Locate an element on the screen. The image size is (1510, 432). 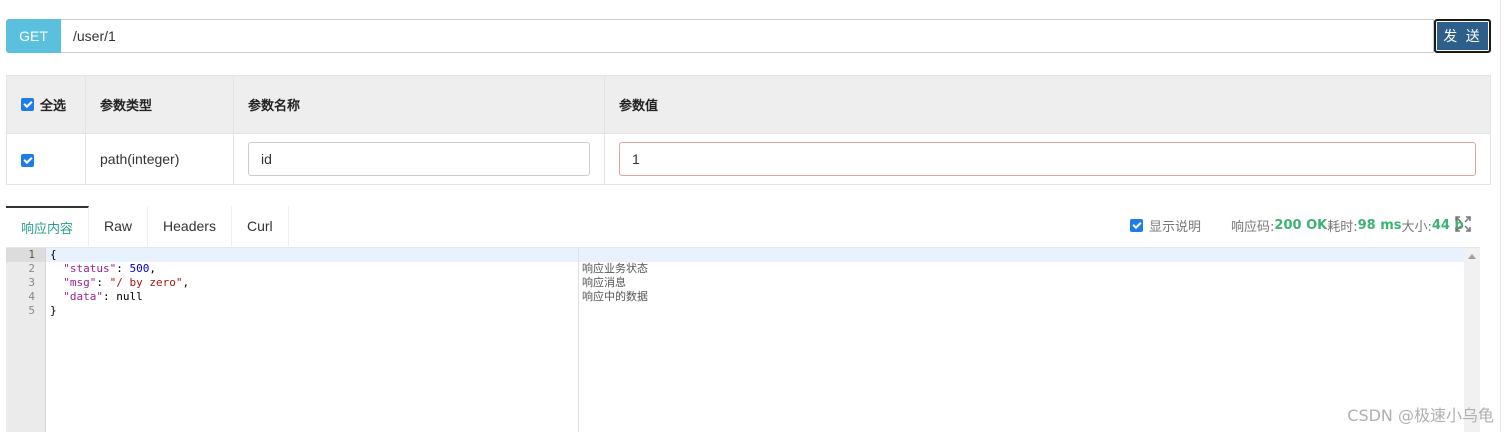
brace-open: { is located at coordinates (53, 254).